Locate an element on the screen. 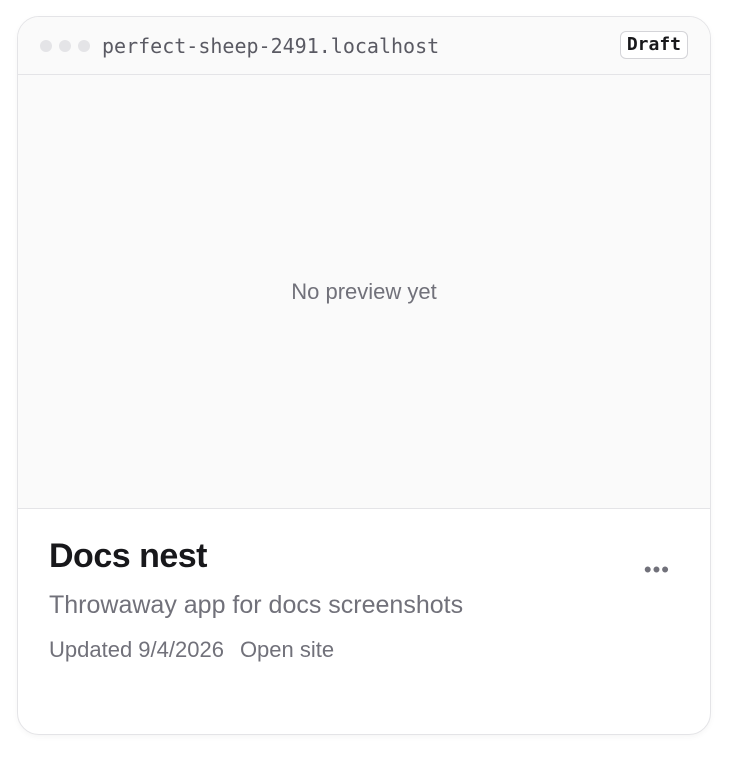 Image resolution: width=746 pixels, height=770 pixels. updated-date: Updated 9/4/2026 is located at coordinates (136, 649).